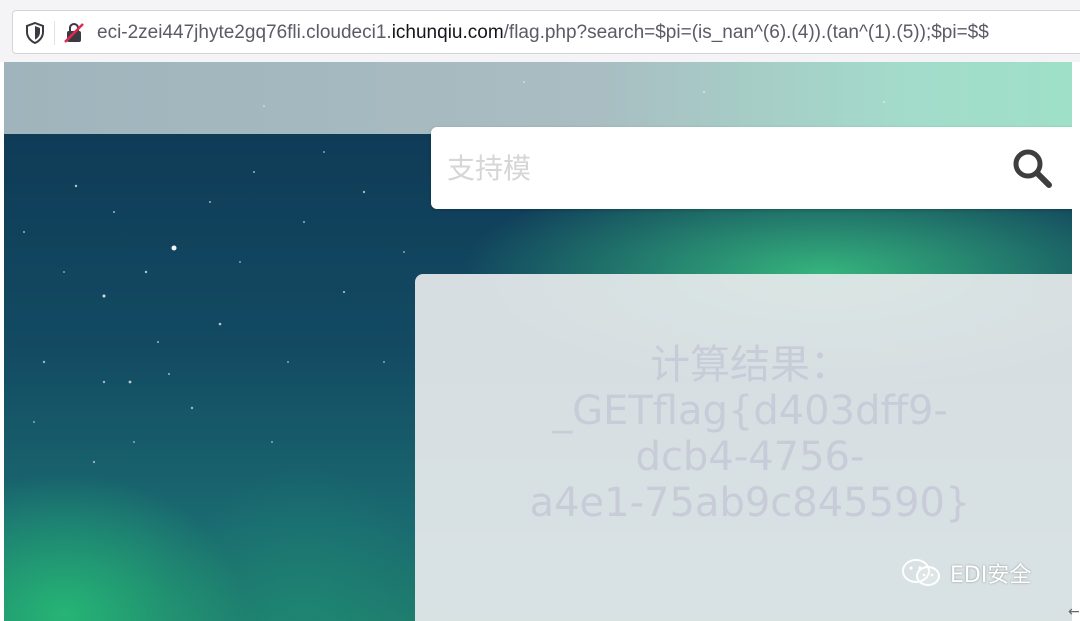  I want to click on result-line: a4e1-75ab9c845590}, so click(750, 503).